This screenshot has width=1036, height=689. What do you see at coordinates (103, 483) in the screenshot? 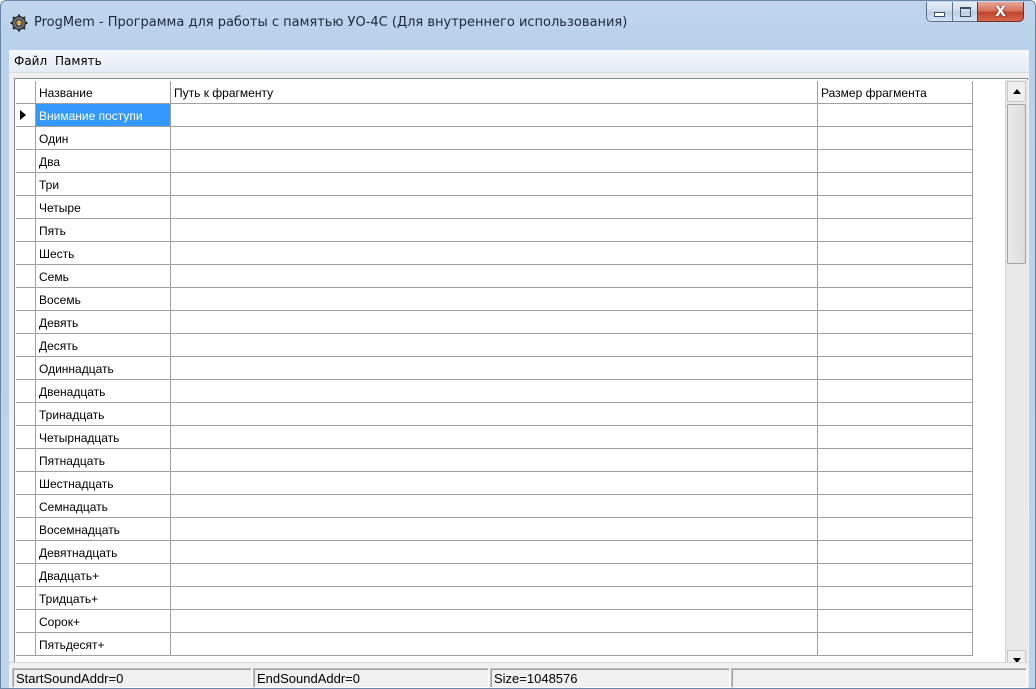
I see `cell-name: Шестнадцать` at bounding box center [103, 483].